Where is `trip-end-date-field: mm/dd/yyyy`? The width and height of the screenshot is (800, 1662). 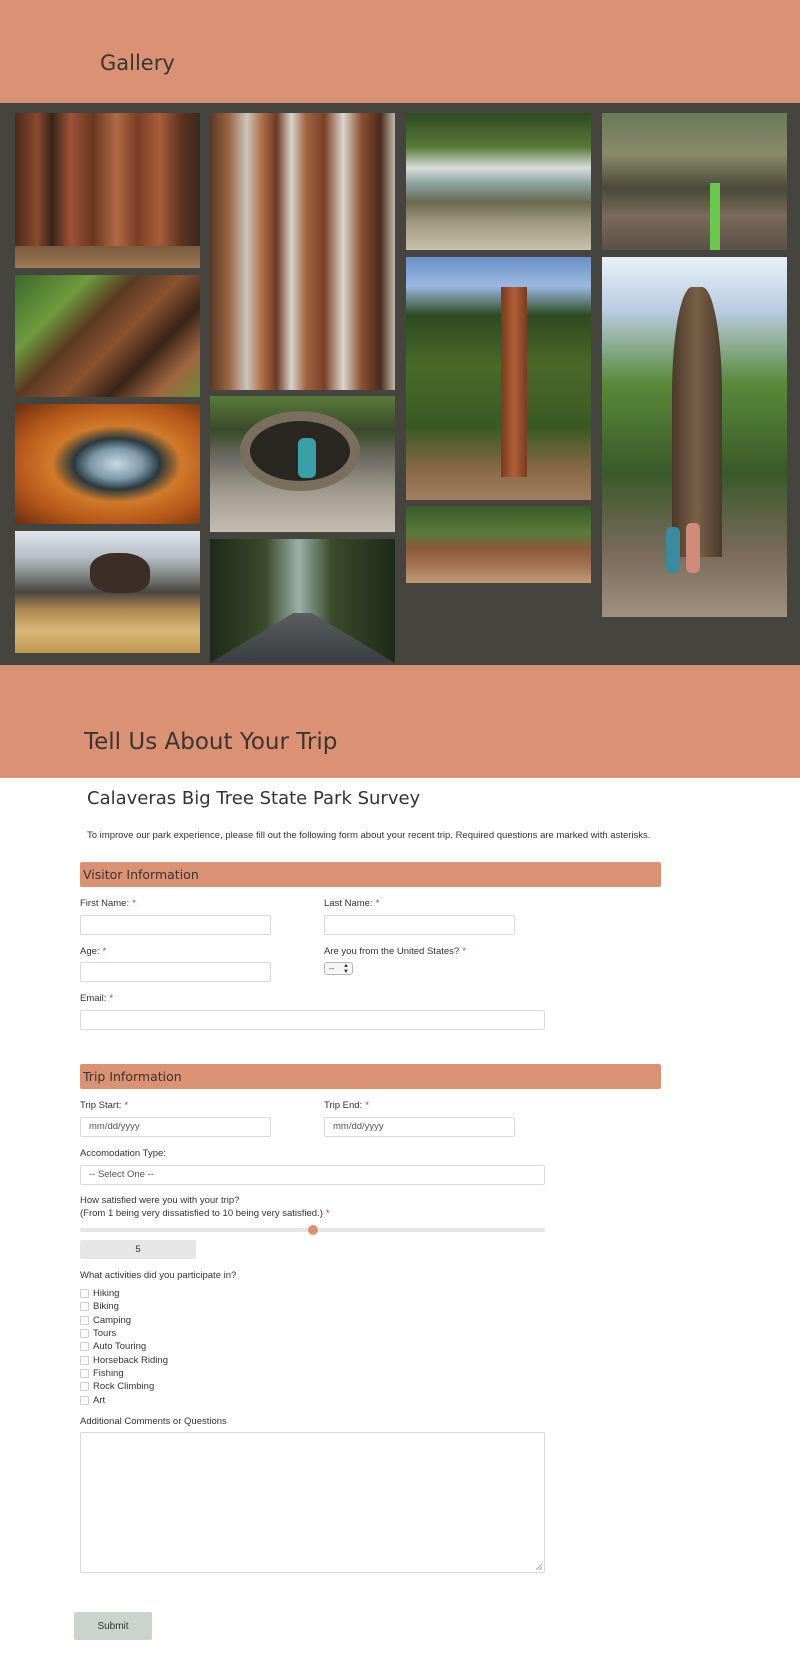
trip-end-date-field: mm/dd/yyyy is located at coordinates (419, 1127).